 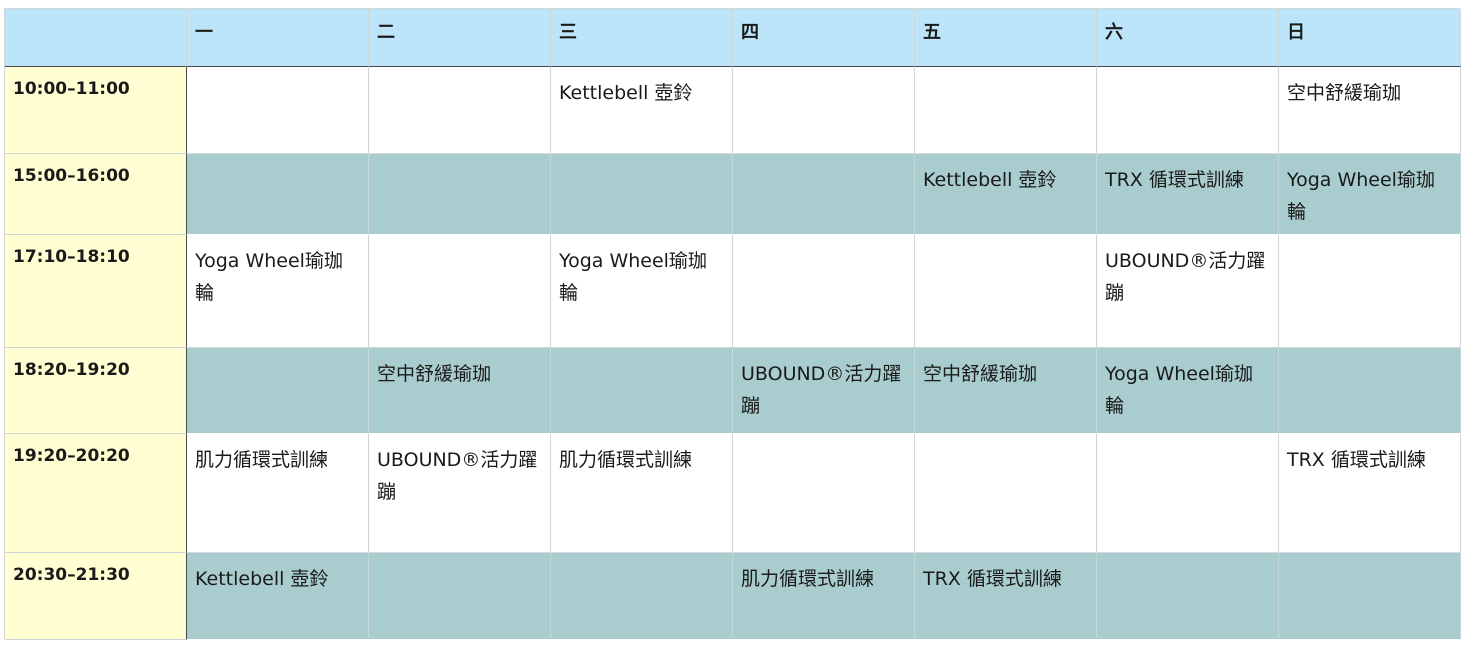 I want to click on time-slot: 18:20–19:20, so click(x=96, y=391).